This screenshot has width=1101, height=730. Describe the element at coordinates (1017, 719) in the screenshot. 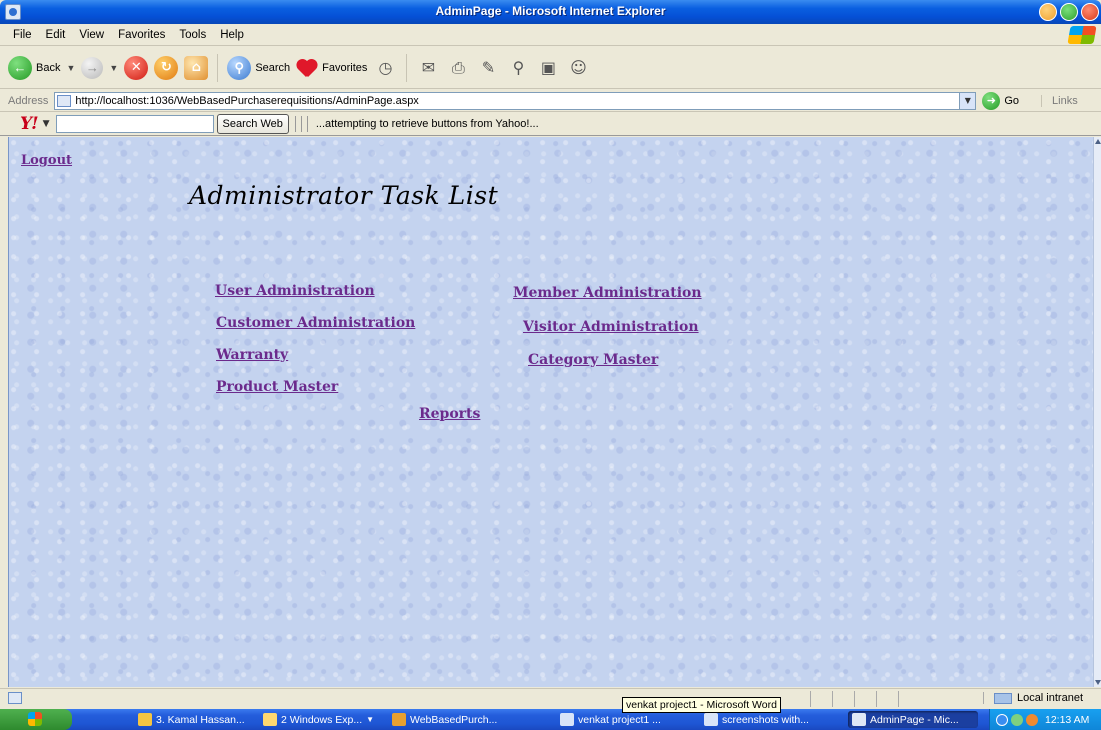

I see `tray-app-icon` at that location.